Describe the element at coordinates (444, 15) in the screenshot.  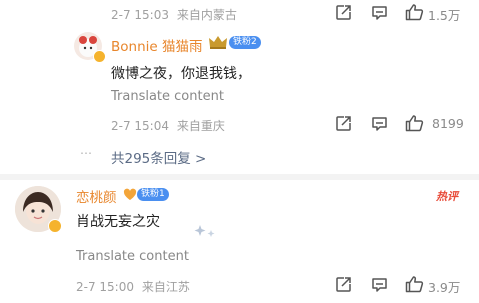
I see `like-count: 1.5万` at that location.